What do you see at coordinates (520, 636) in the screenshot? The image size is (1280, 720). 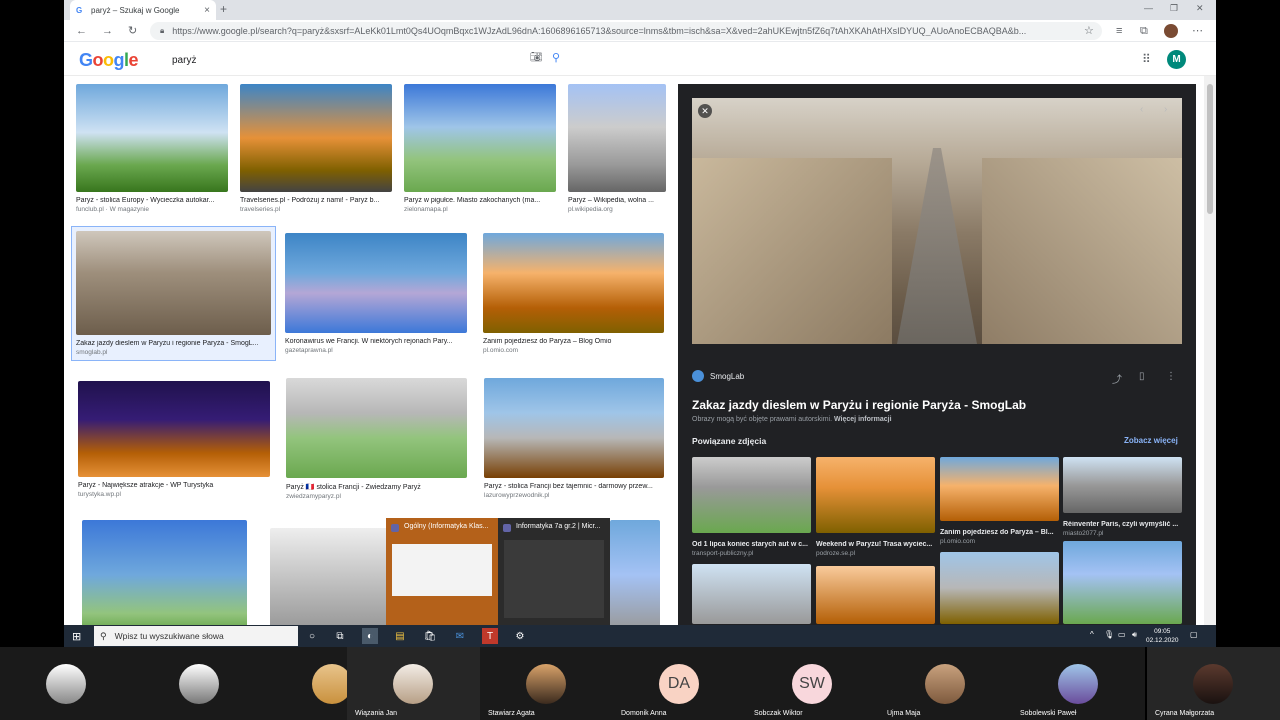 I see `app-taskbar-icon: ⚙` at bounding box center [520, 636].